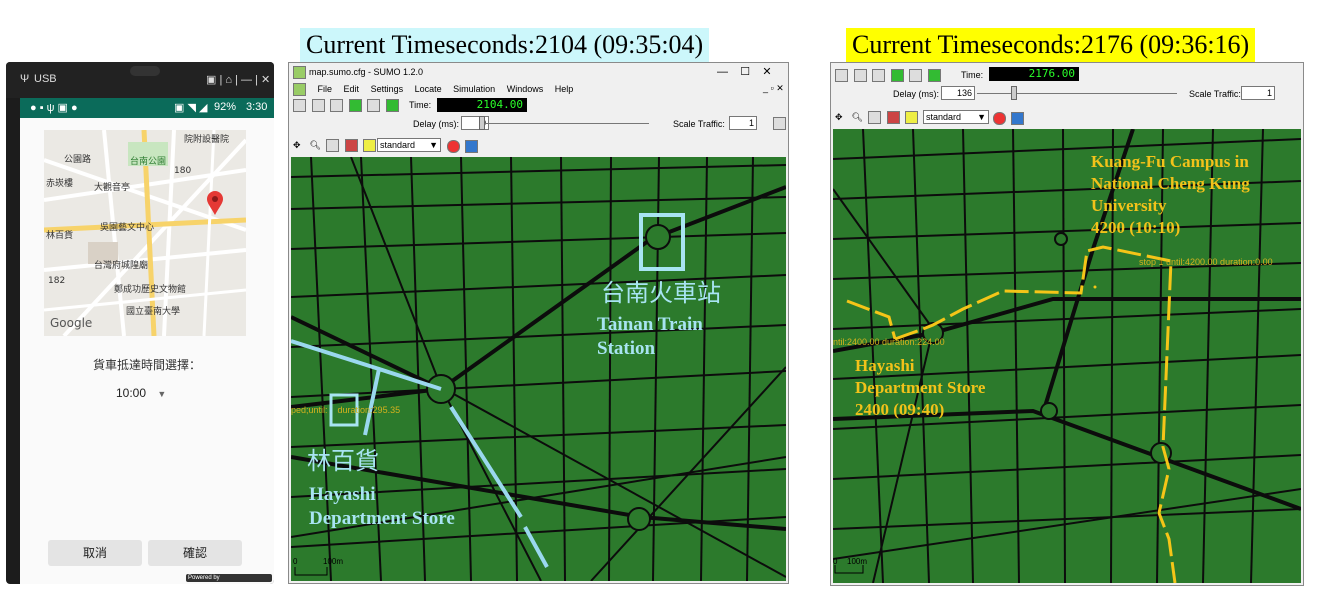  What do you see at coordinates (299, 72) in the screenshot?
I see `sumo-app-icon` at bounding box center [299, 72].